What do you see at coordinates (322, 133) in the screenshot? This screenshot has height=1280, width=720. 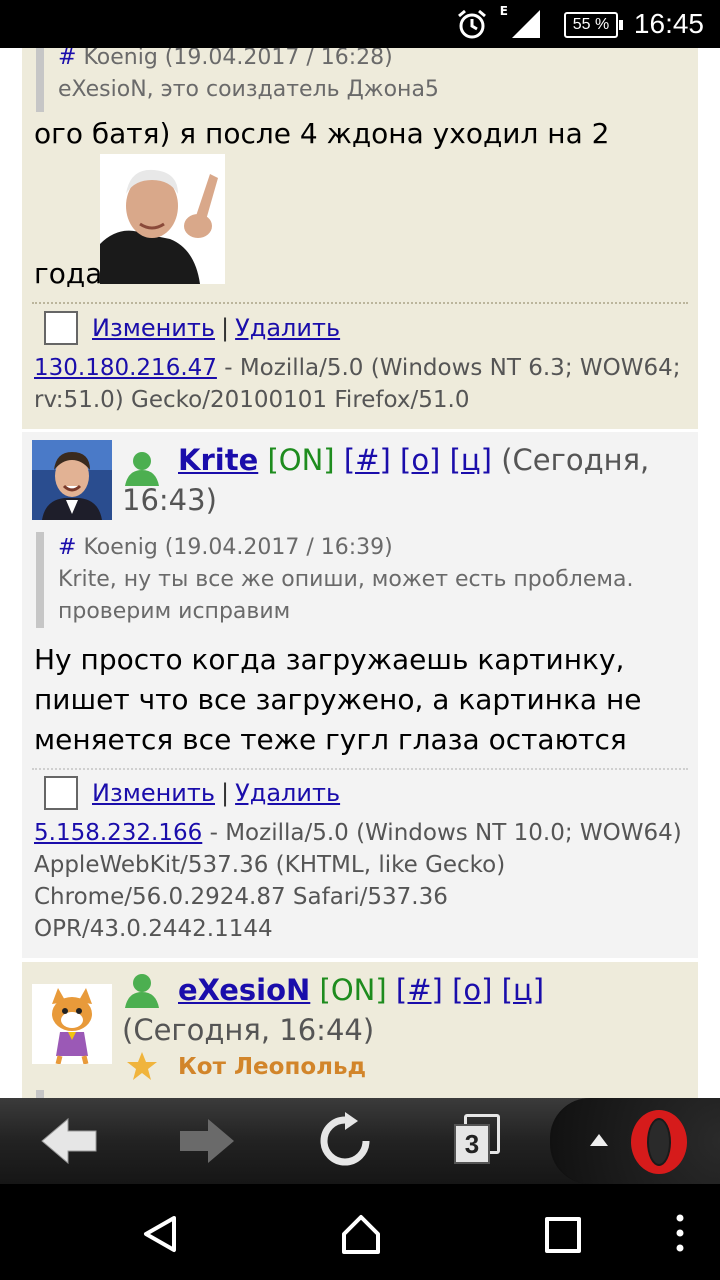 I see `message-line-1: ого батя) я после 4 ждона уходил на 2` at bounding box center [322, 133].